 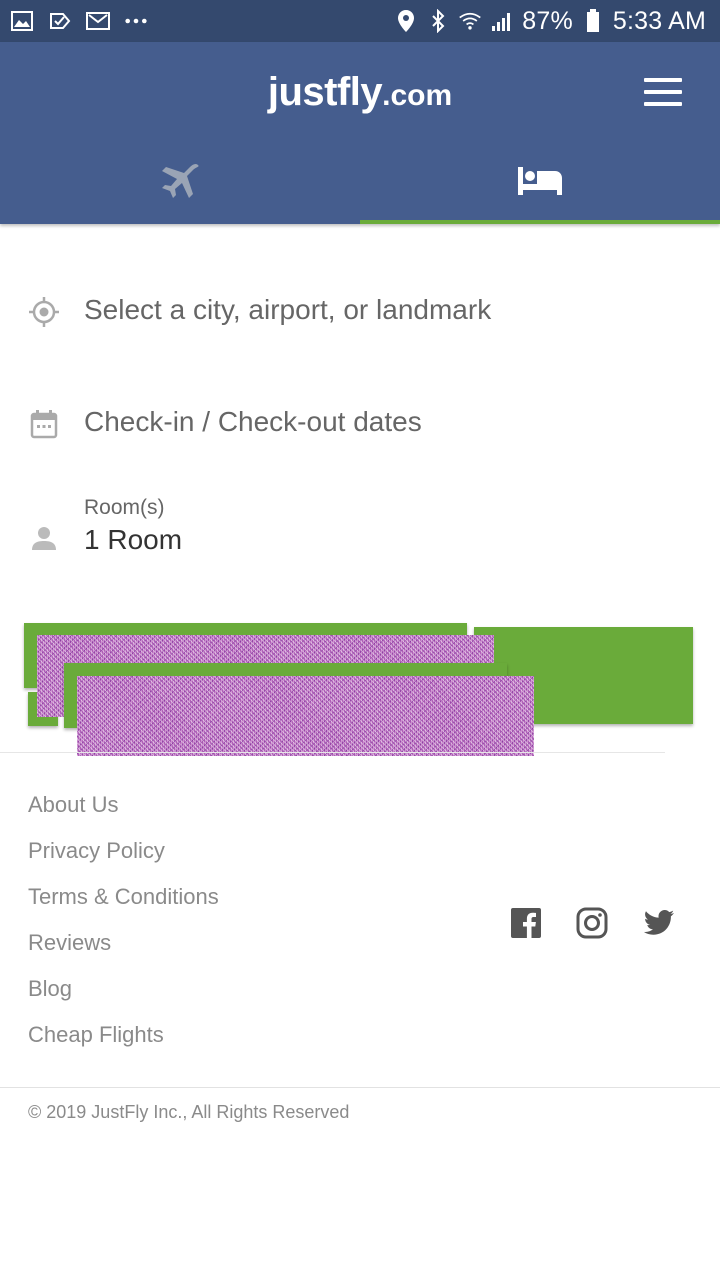 What do you see at coordinates (325, 92) in the screenshot?
I see `logo-brand: justfly` at bounding box center [325, 92].